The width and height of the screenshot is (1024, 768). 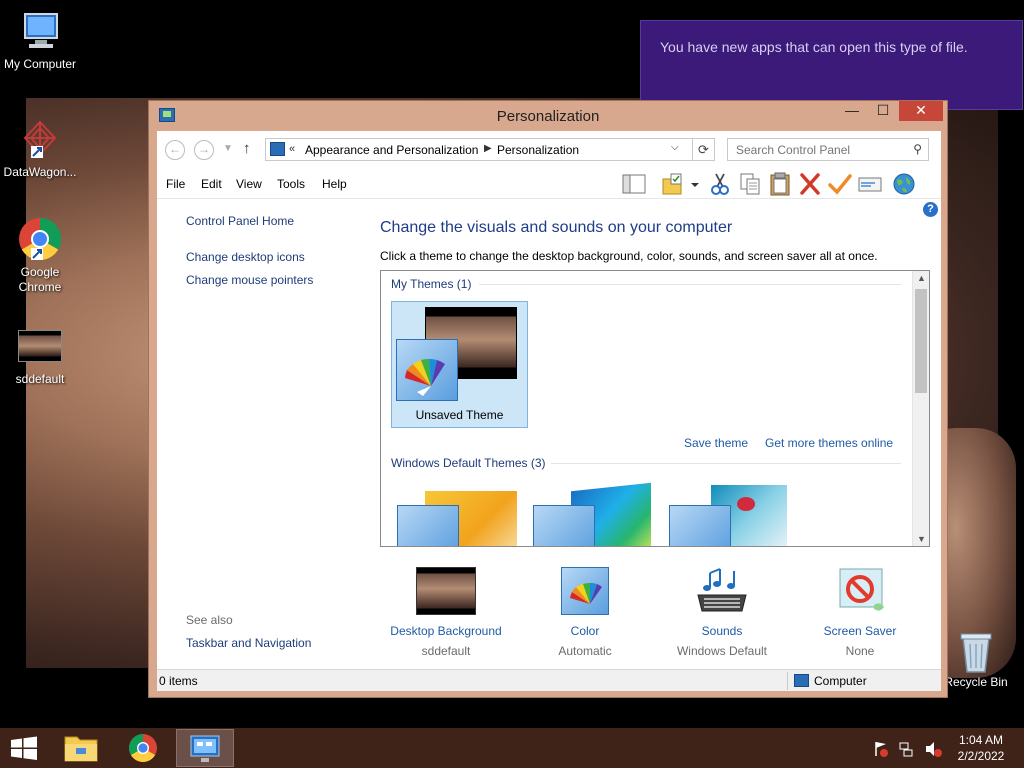 I want to click on scrollbar-thumb, so click(x=921, y=341).